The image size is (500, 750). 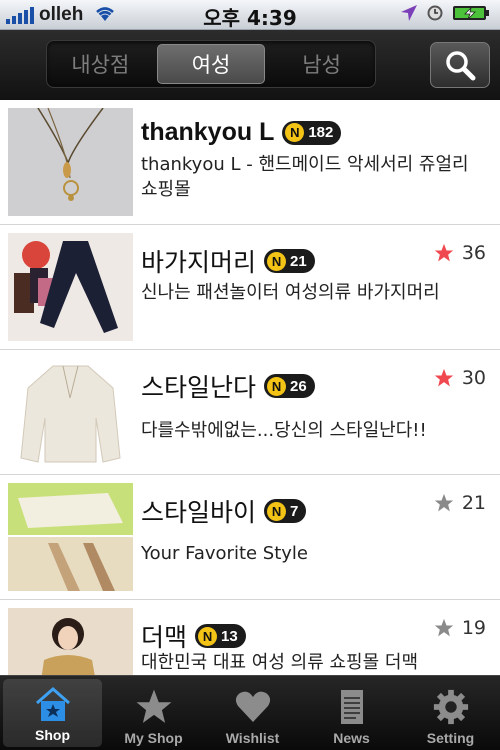 I want to click on favorite-count: 21, so click(x=460, y=503).